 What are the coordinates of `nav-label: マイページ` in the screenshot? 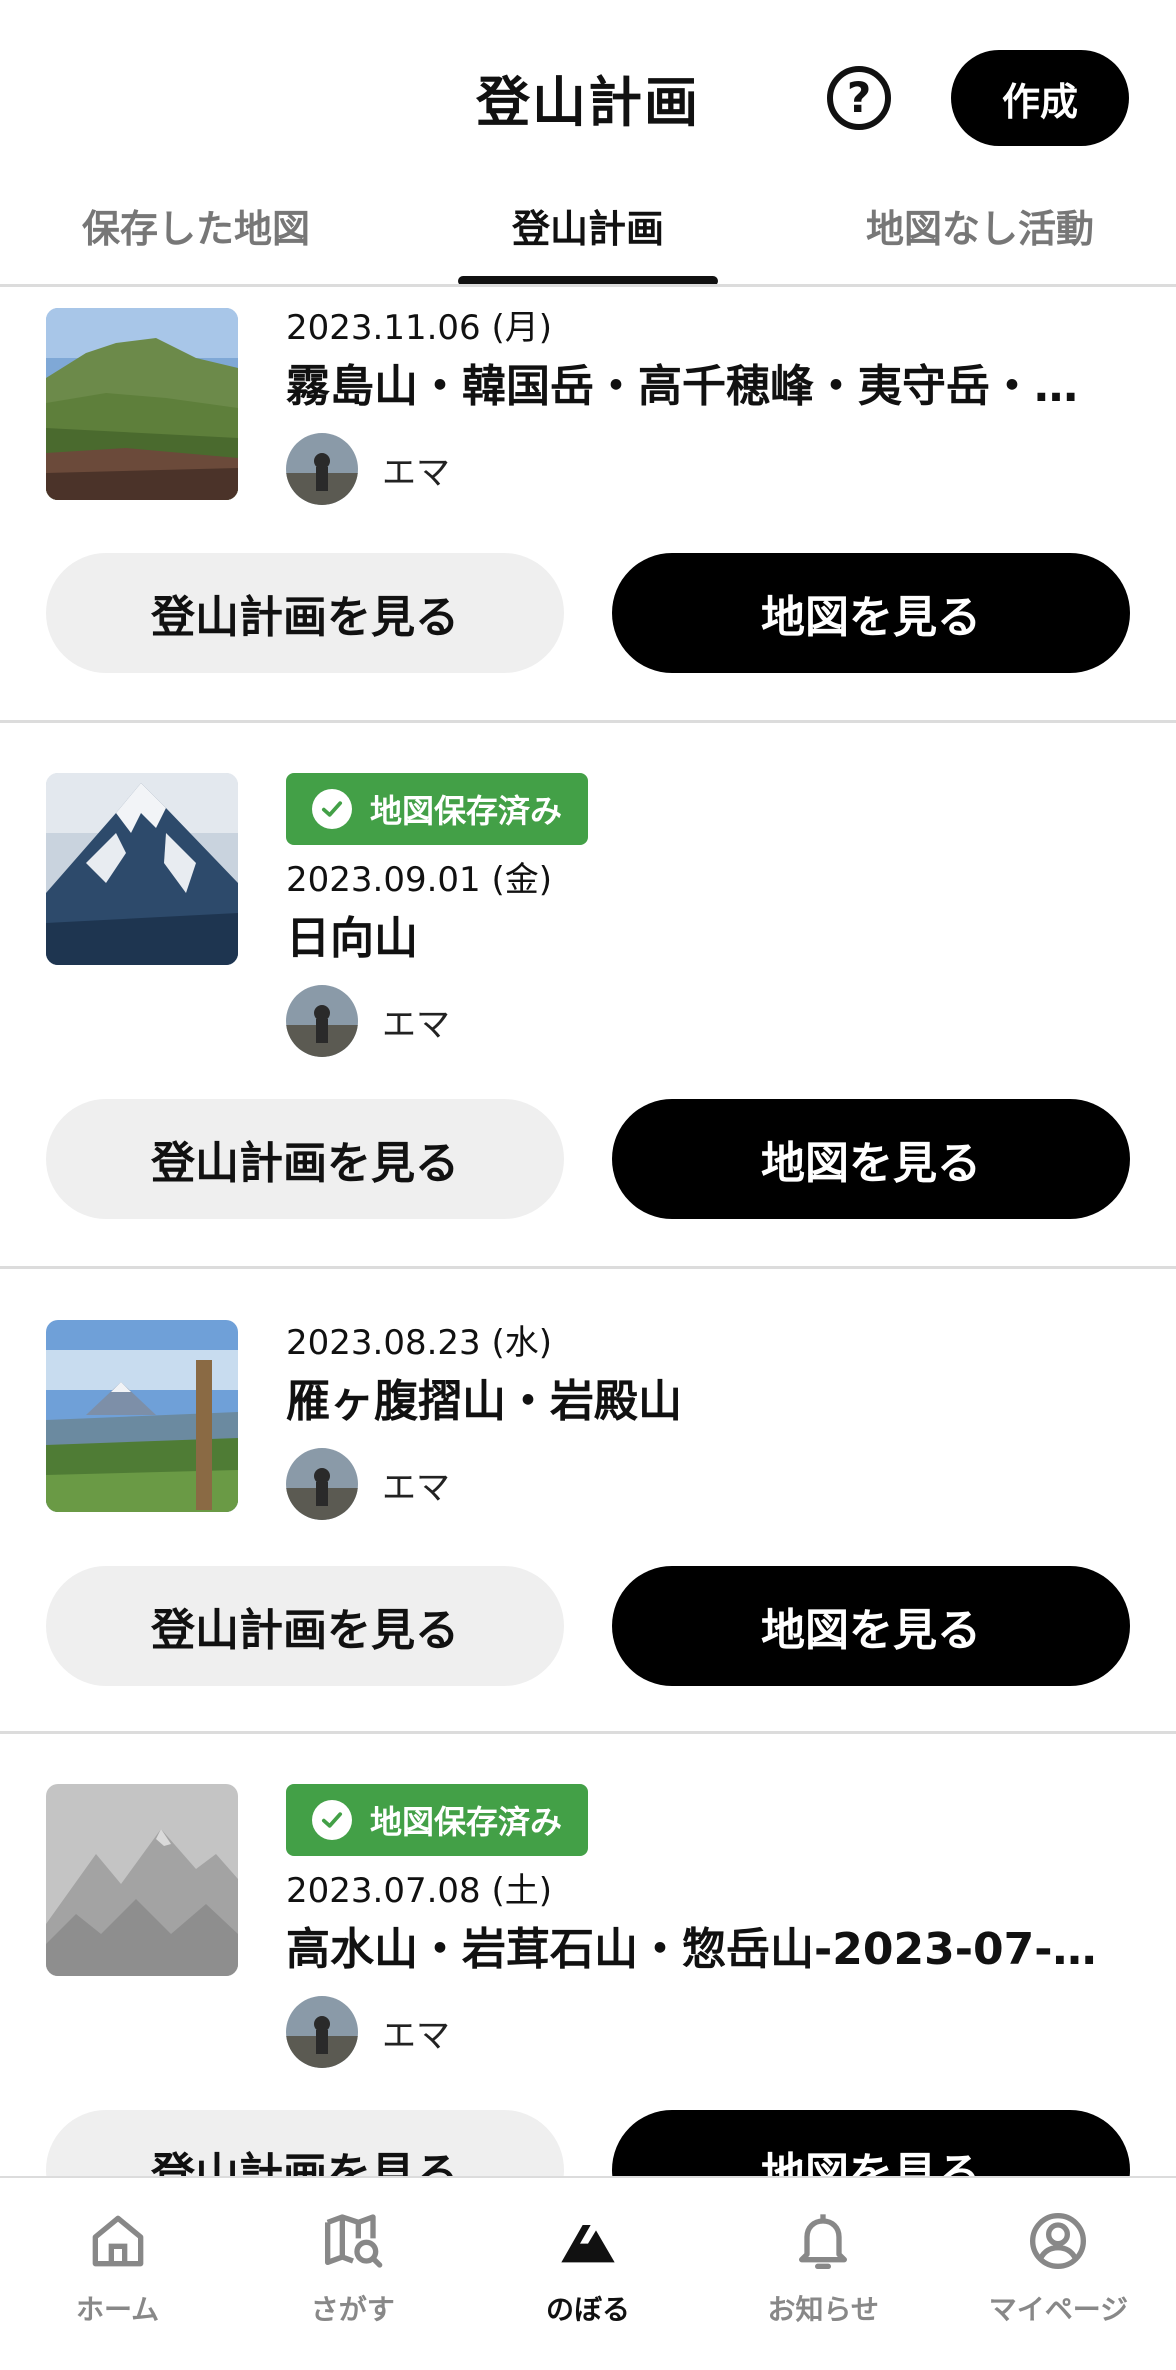 It's located at (1058, 2309).